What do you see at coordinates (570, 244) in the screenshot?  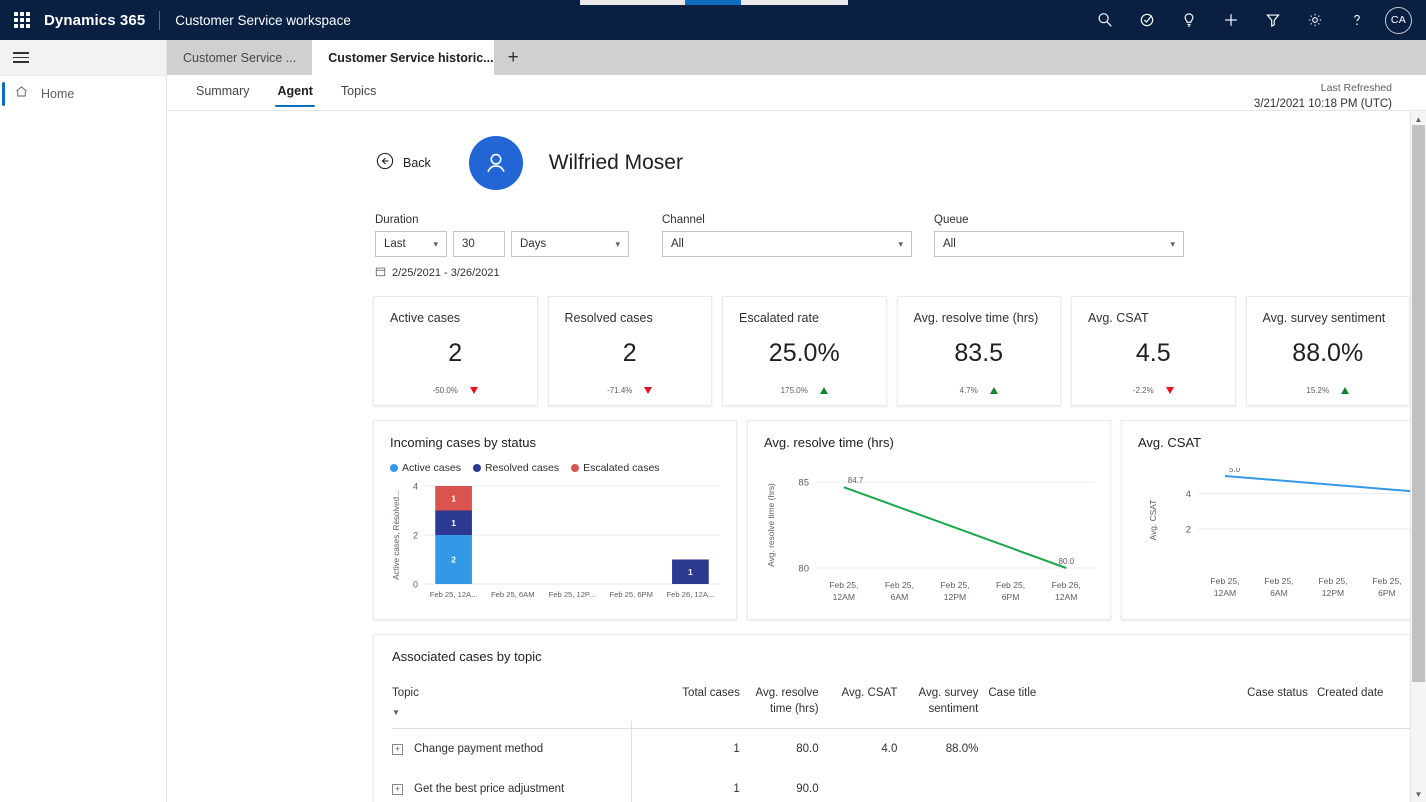 I see `duration-unit-select: Days ▾` at bounding box center [570, 244].